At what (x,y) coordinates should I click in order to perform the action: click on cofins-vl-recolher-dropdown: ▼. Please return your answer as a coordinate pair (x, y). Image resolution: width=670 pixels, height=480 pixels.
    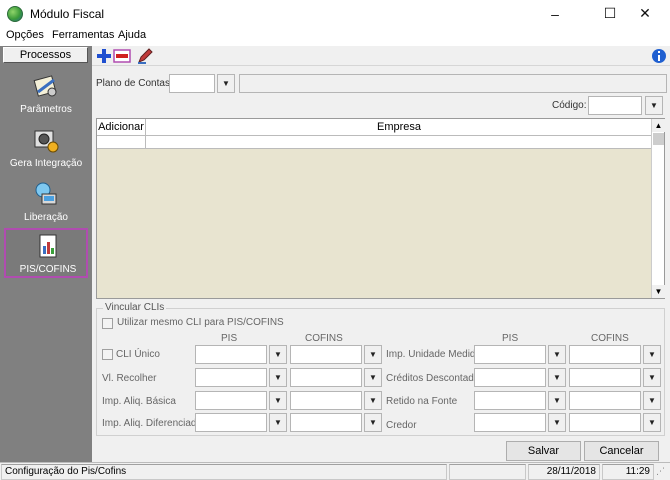
    Looking at the image, I should click on (373, 377).